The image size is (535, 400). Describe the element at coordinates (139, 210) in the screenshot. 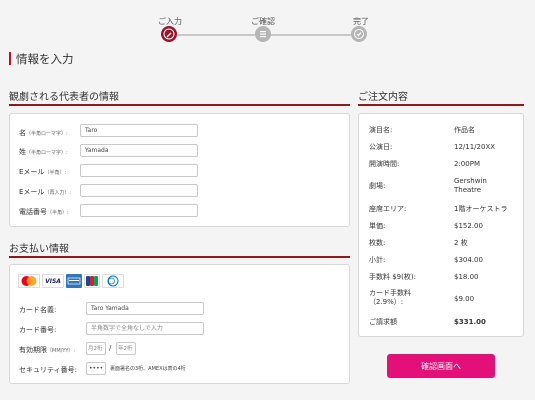

I see `phone-input` at that location.